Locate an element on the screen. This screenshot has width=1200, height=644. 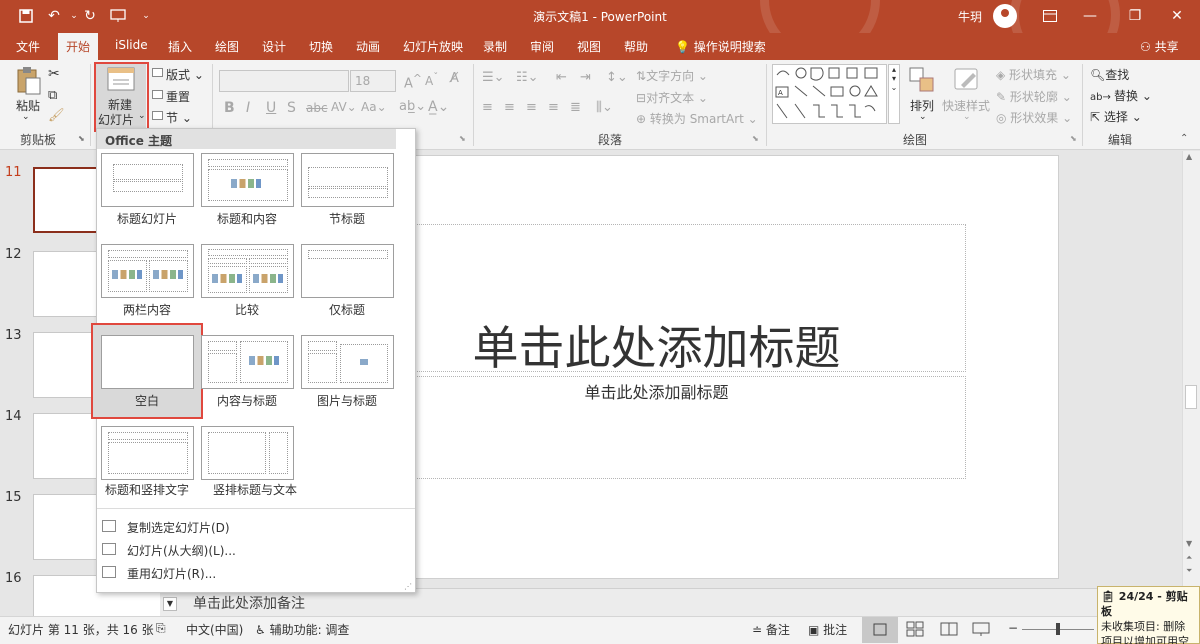
char-spacing-icon: AV⌄ is located at coordinates (344, 107).